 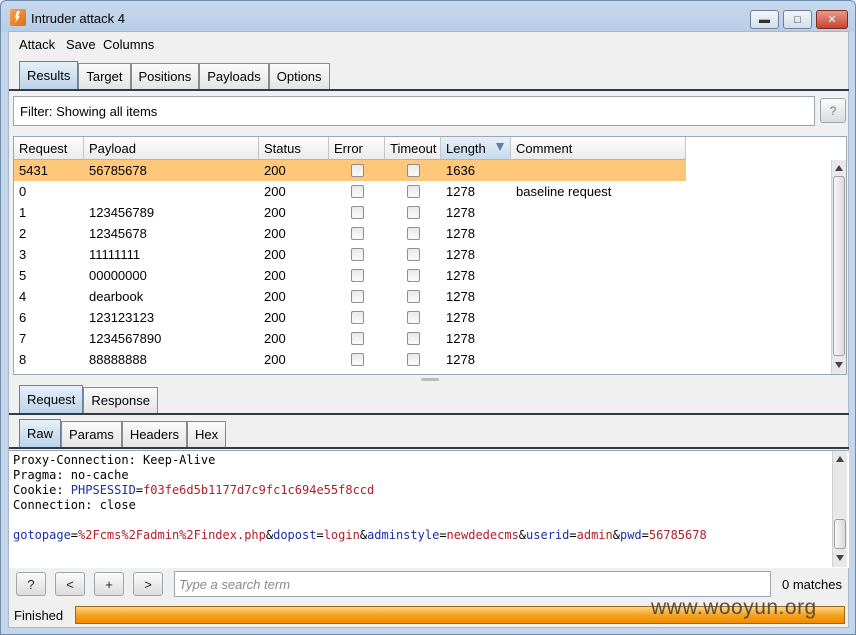 I want to click on search-next-button: >, so click(x=148, y=584).